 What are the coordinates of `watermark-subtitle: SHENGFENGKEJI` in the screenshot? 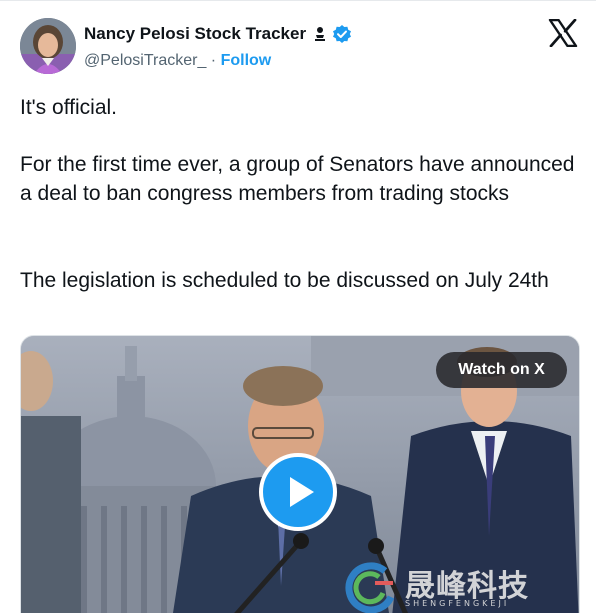 It's located at (457, 603).